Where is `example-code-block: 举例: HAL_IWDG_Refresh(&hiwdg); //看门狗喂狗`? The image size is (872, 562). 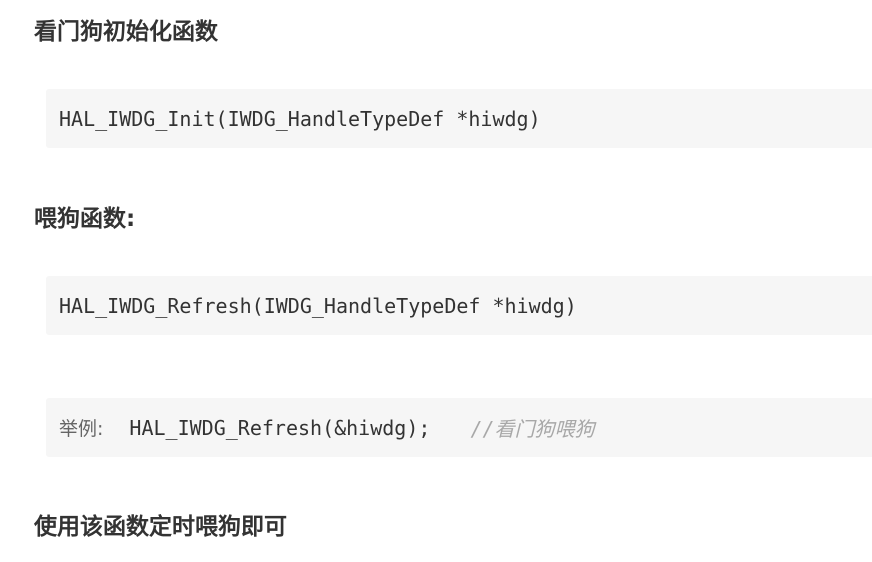
example-code-block: 举例: HAL_IWDG_Refresh(&hiwdg); //看门狗喂狗 is located at coordinates (459, 427).